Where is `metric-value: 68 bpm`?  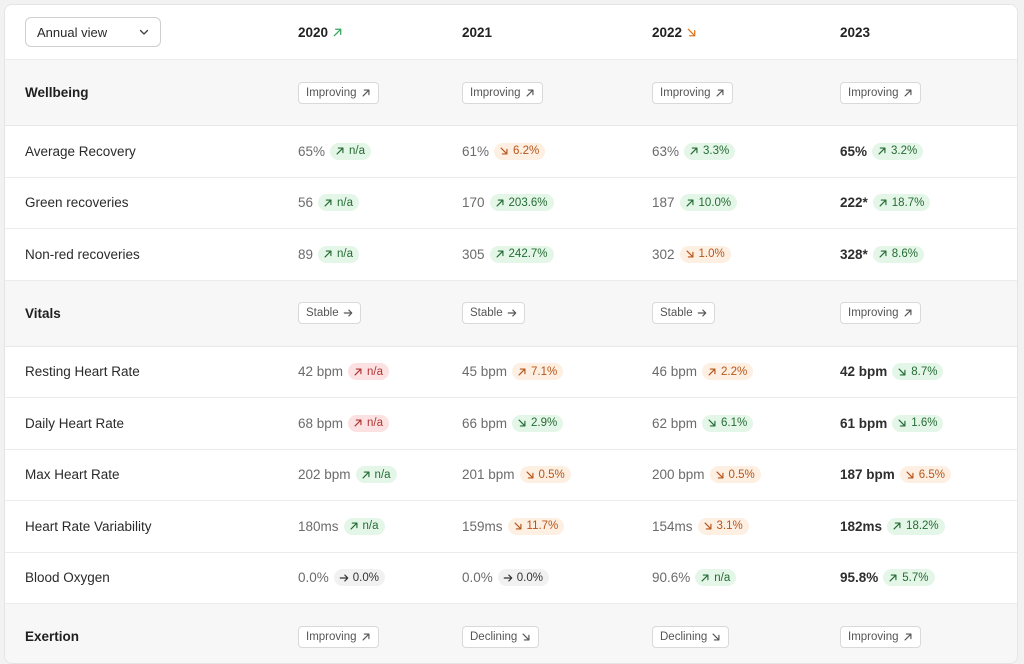
metric-value: 68 bpm is located at coordinates (321, 423).